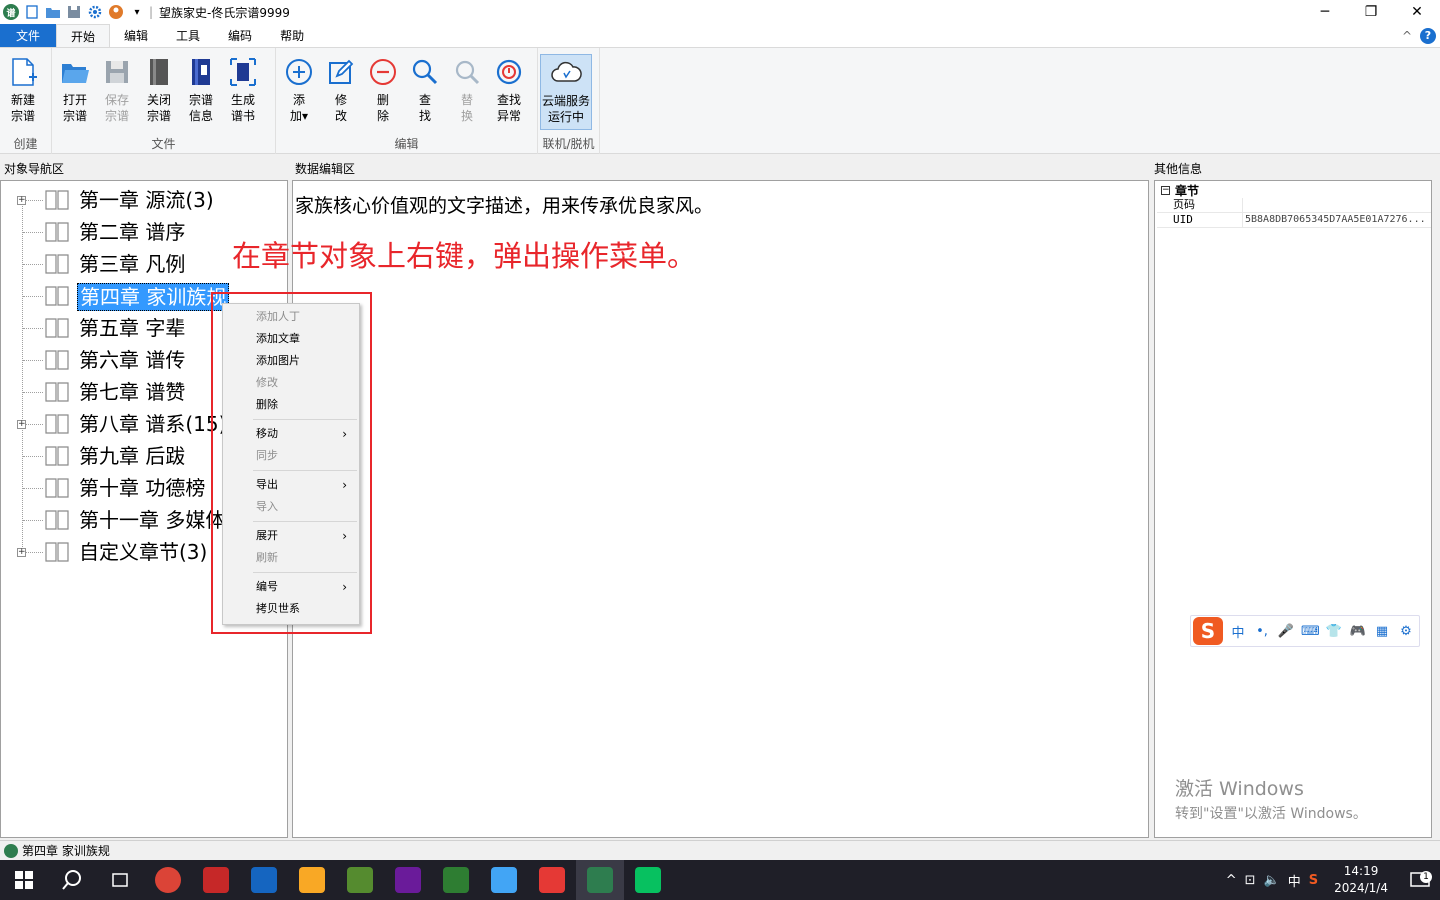 The image size is (1440, 900). I want to click on minimize-button: ─, so click(1325, 12).